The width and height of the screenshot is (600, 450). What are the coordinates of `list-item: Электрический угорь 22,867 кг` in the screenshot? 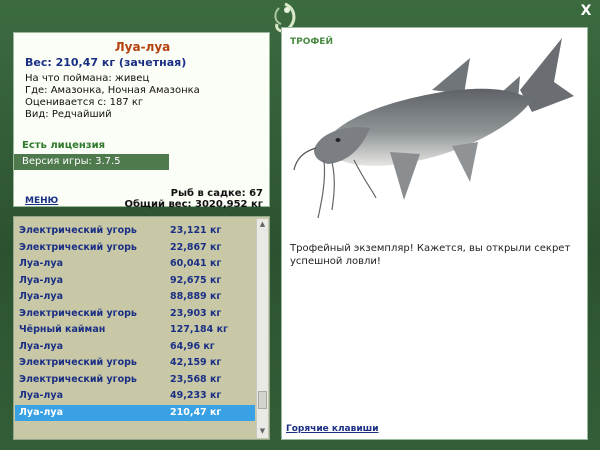 It's located at (135, 248).